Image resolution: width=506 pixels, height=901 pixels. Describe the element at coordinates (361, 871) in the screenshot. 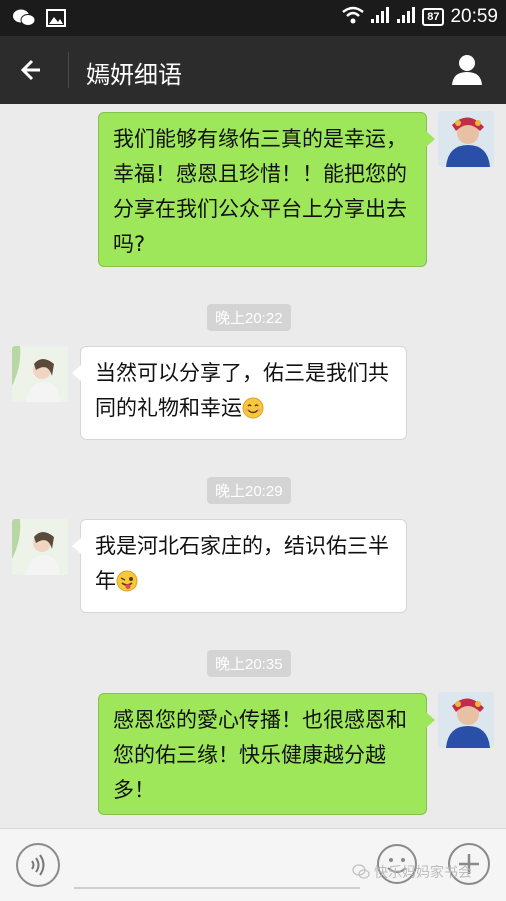

I see `wechat-watermark-icon` at that location.